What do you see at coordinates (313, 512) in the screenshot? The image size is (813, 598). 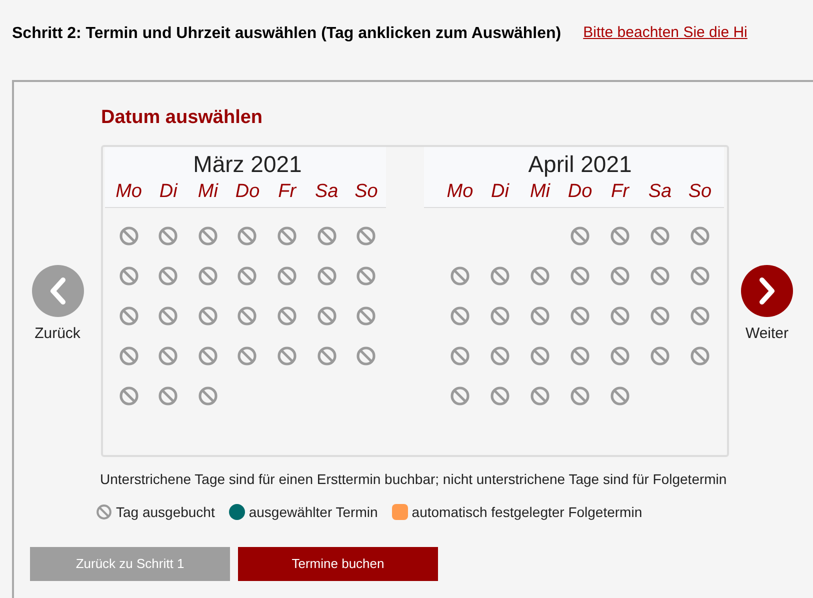 I see `legend-label: ausgewählter Termin` at bounding box center [313, 512].